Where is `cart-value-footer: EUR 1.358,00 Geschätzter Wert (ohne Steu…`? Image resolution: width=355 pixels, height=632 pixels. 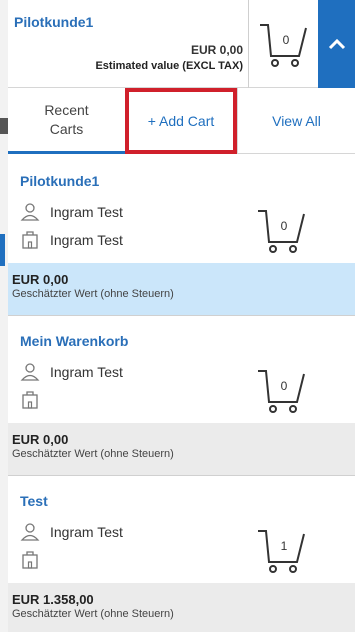 cart-value-footer: EUR 1.358,00 Geschätzter Wert (ohne Steu… is located at coordinates (181, 607).